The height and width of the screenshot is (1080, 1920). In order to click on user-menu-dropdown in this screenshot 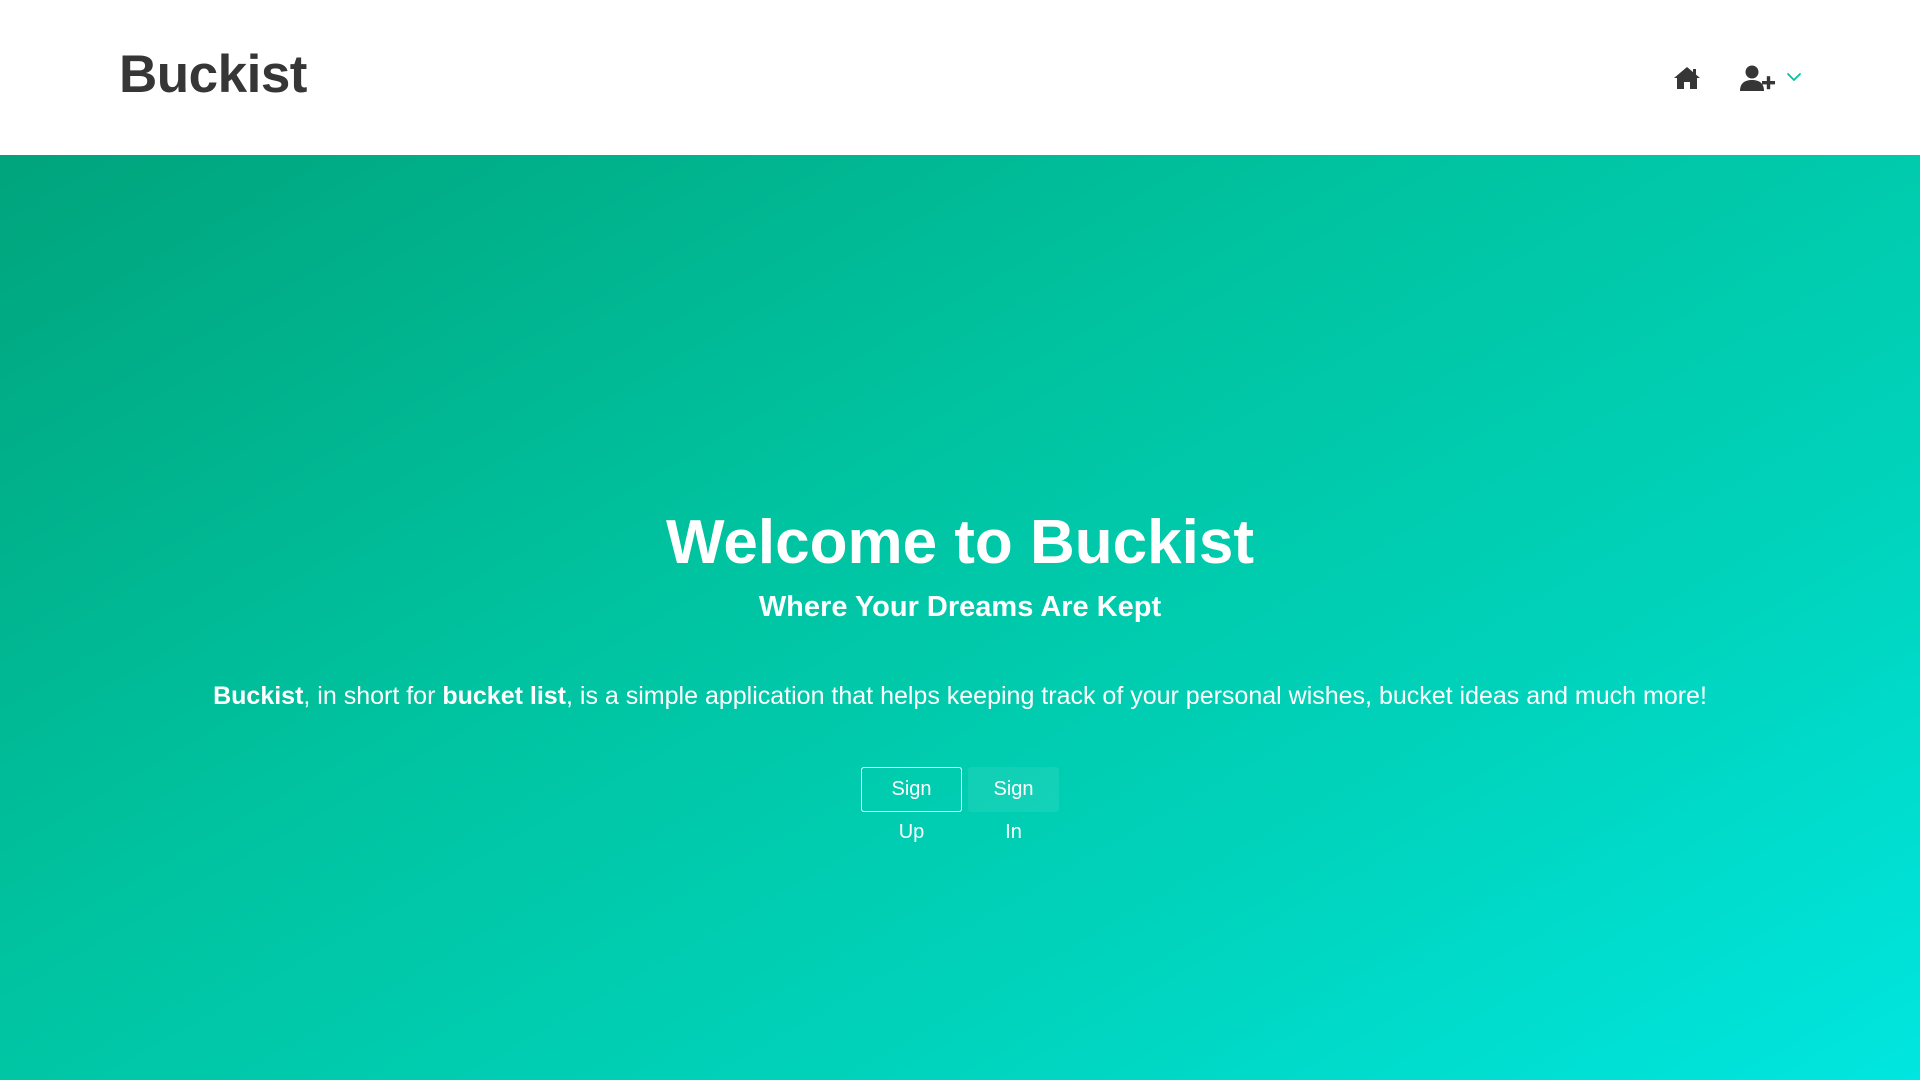, I will do `click(1771, 78)`.